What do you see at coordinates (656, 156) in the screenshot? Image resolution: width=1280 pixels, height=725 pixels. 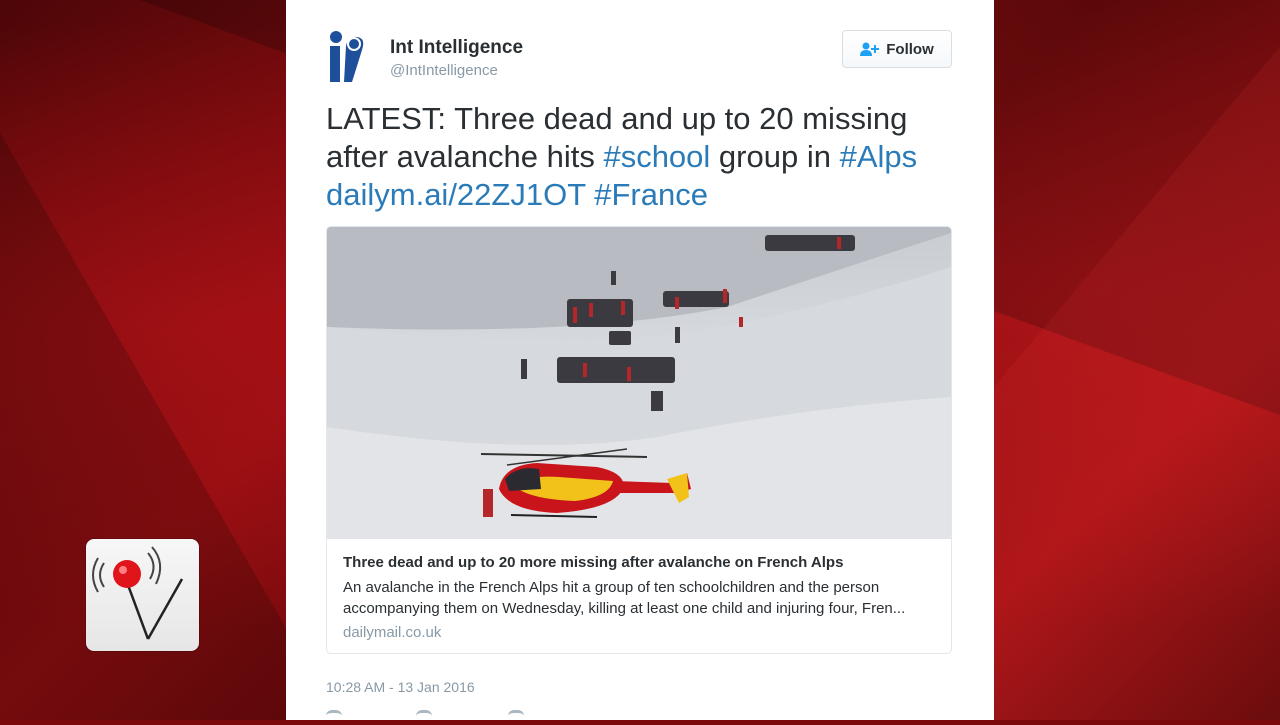 I see `hashtag-school: #school` at bounding box center [656, 156].